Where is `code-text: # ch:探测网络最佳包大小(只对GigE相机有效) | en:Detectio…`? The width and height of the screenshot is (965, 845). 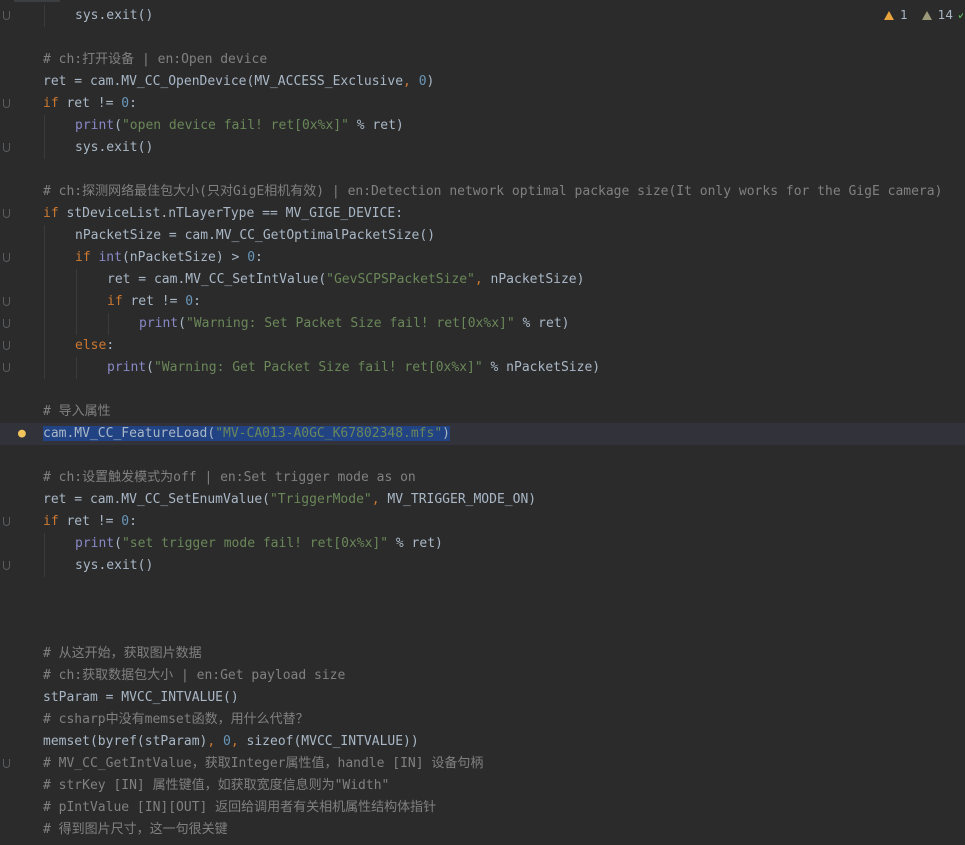
code-text: # ch:探测网络最佳包大小(只对GigE相机有效) | en:Detectio… is located at coordinates (492, 192).